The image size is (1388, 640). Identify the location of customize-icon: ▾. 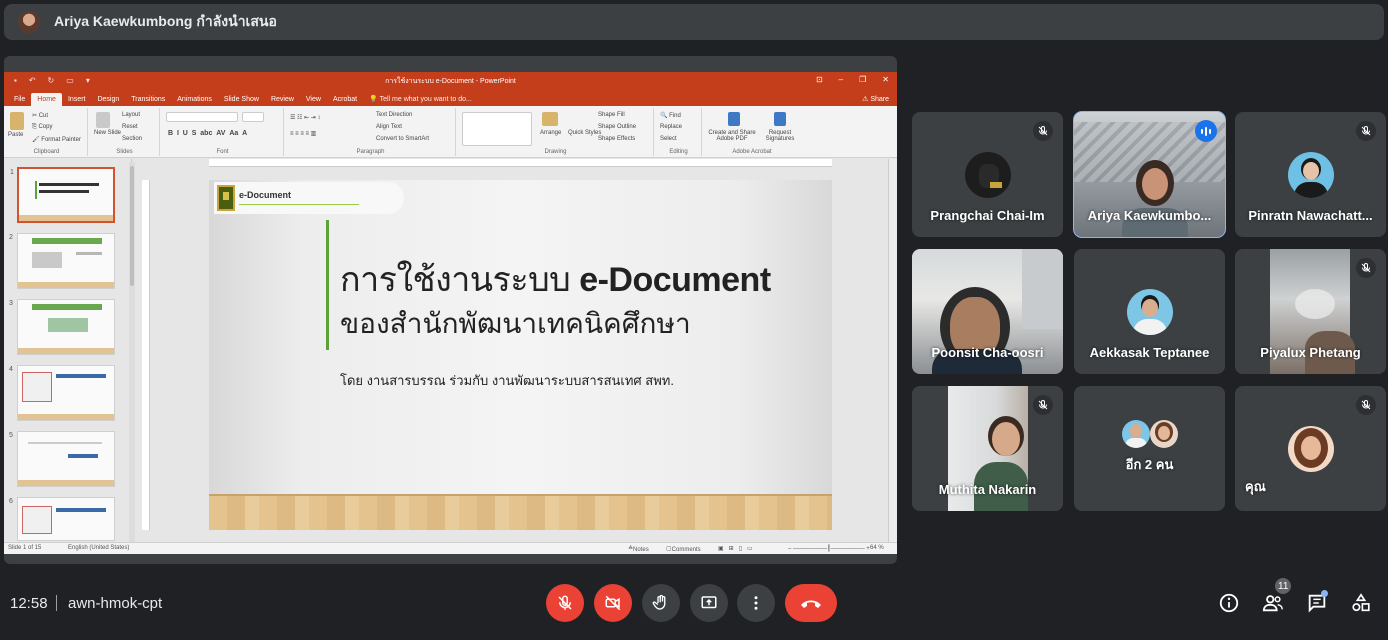
(88, 80).